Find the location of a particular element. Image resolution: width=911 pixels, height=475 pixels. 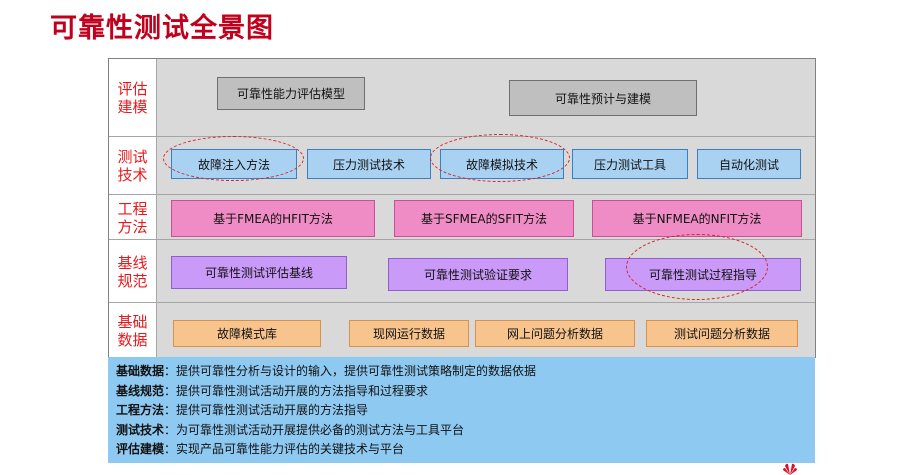

box-reliability-capability-model: 可靠性能力评估模型 is located at coordinates (291, 93).